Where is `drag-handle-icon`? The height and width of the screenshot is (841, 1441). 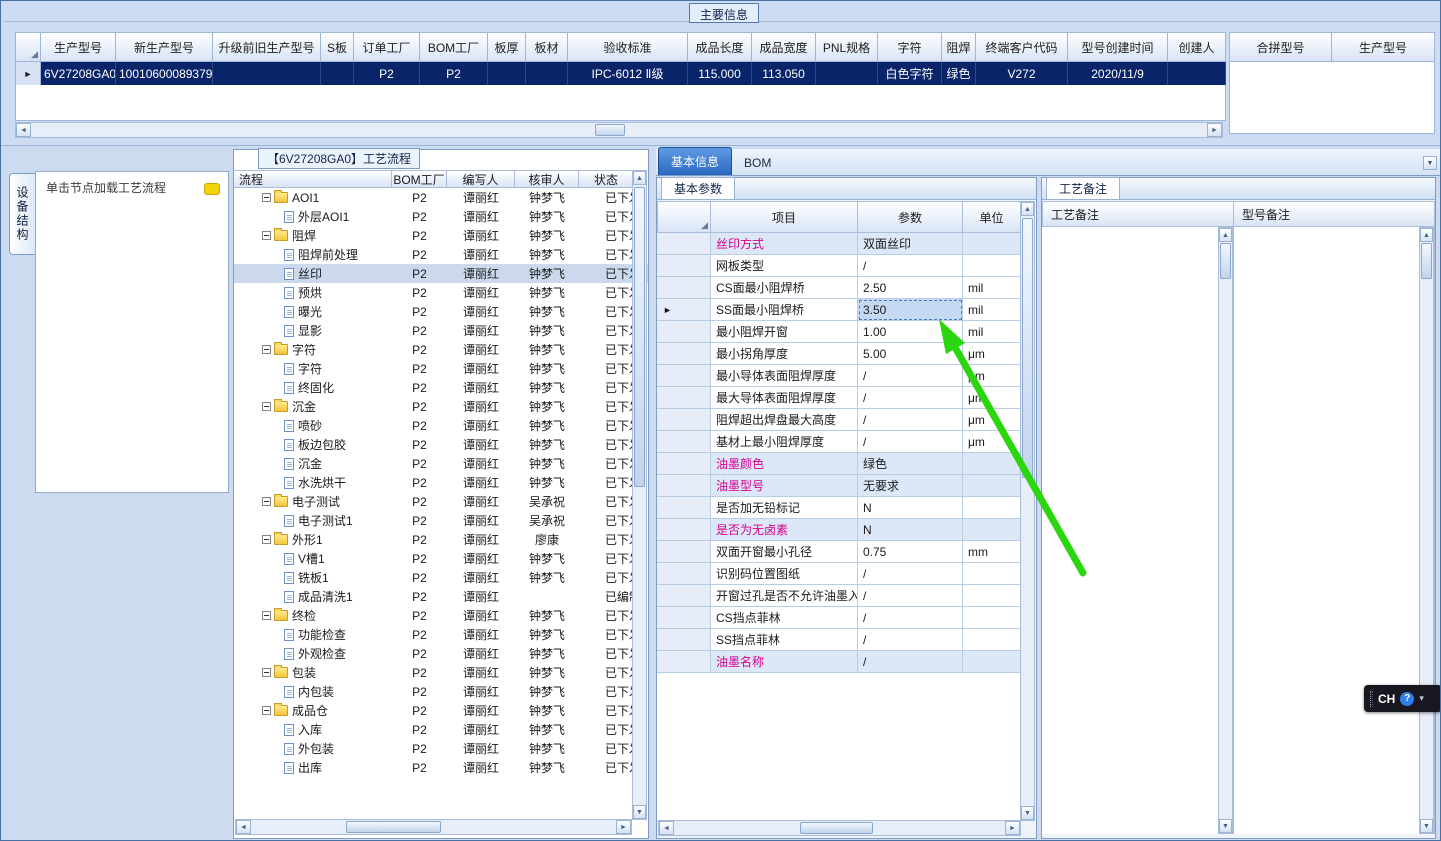 drag-handle-icon is located at coordinates (1371, 698).